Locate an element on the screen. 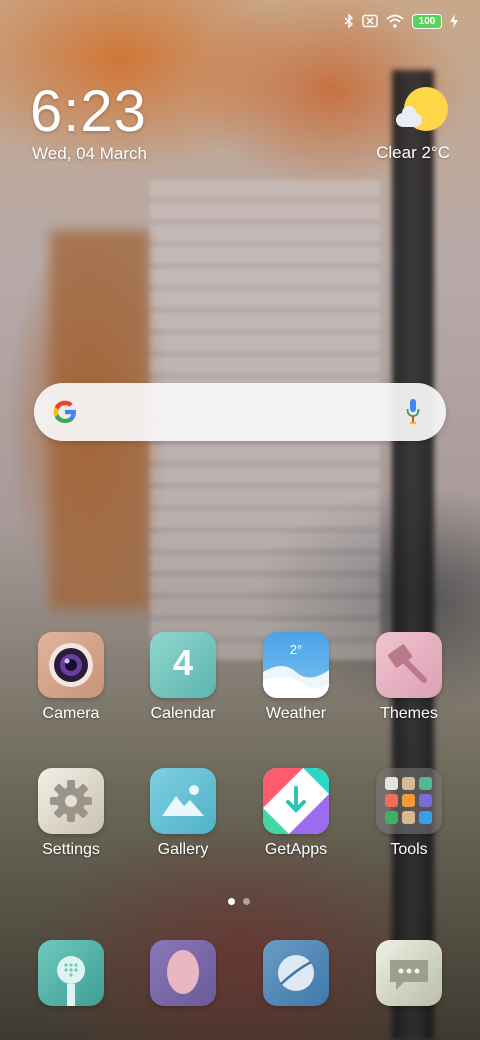  contacts-icon is located at coordinates (183, 973).